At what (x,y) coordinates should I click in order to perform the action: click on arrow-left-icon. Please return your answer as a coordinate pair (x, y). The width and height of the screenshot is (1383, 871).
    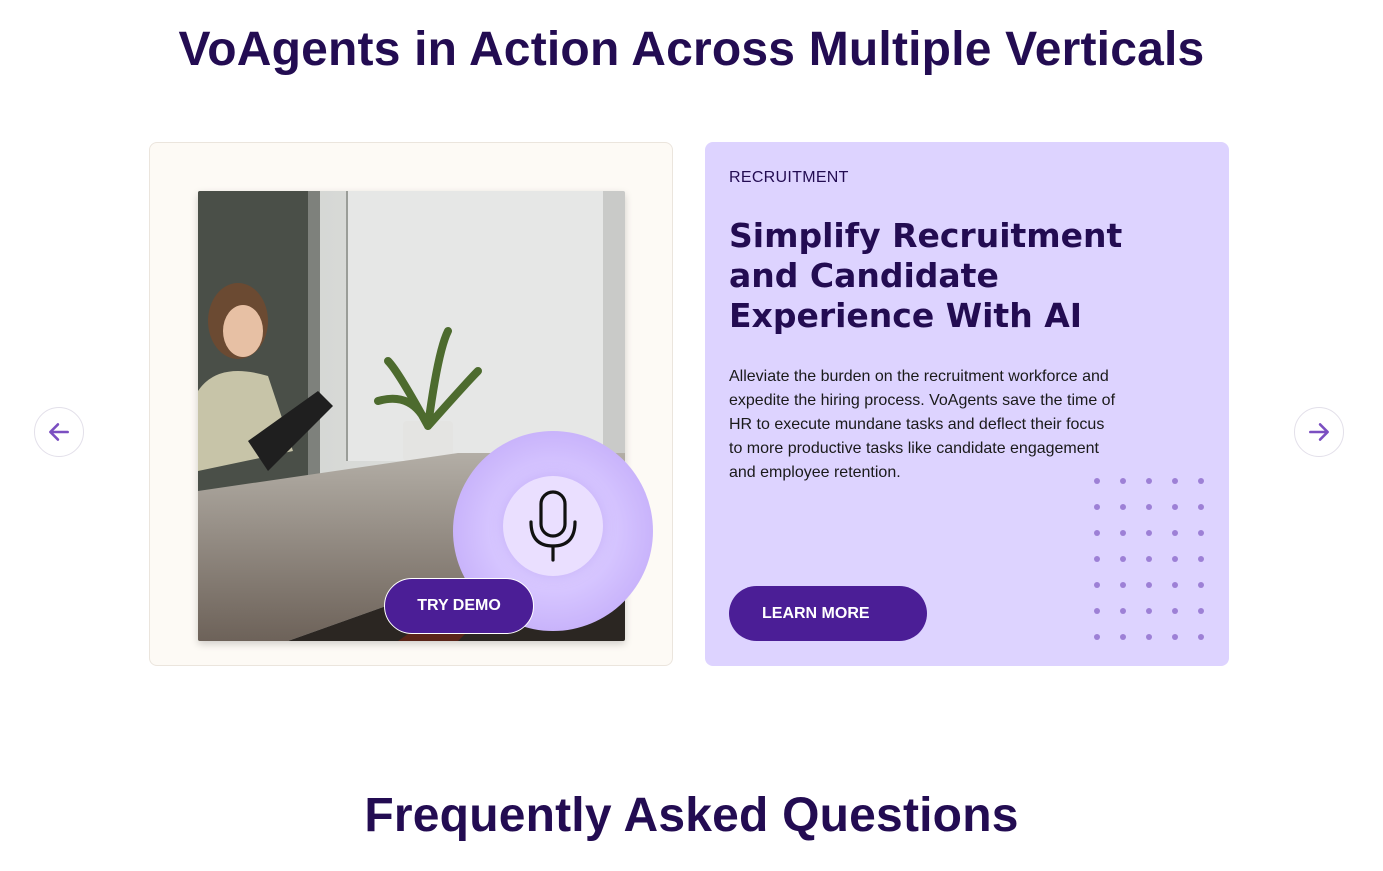
    Looking at the image, I should click on (59, 432).